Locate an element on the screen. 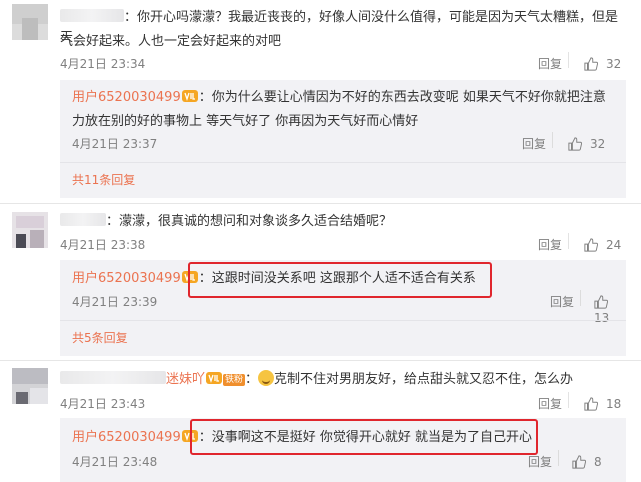  like-count: 18 is located at coordinates (614, 404).